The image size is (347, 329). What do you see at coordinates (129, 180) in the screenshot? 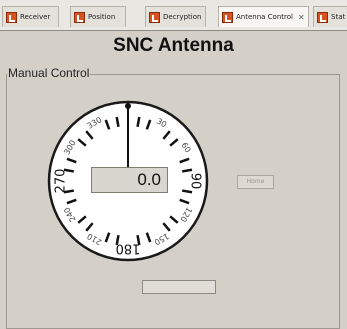
I see `heading-readout: 0.0` at bounding box center [129, 180].